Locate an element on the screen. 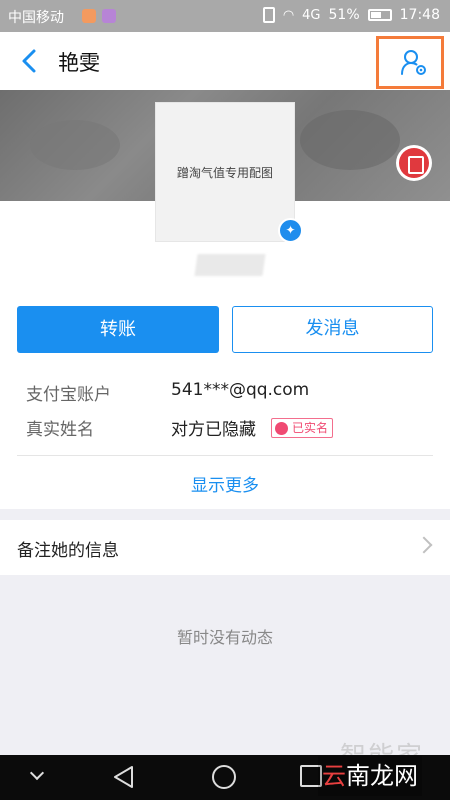 This screenshot has height=800, width=450. red-envelope-icon is located at coordinates (414, 163).